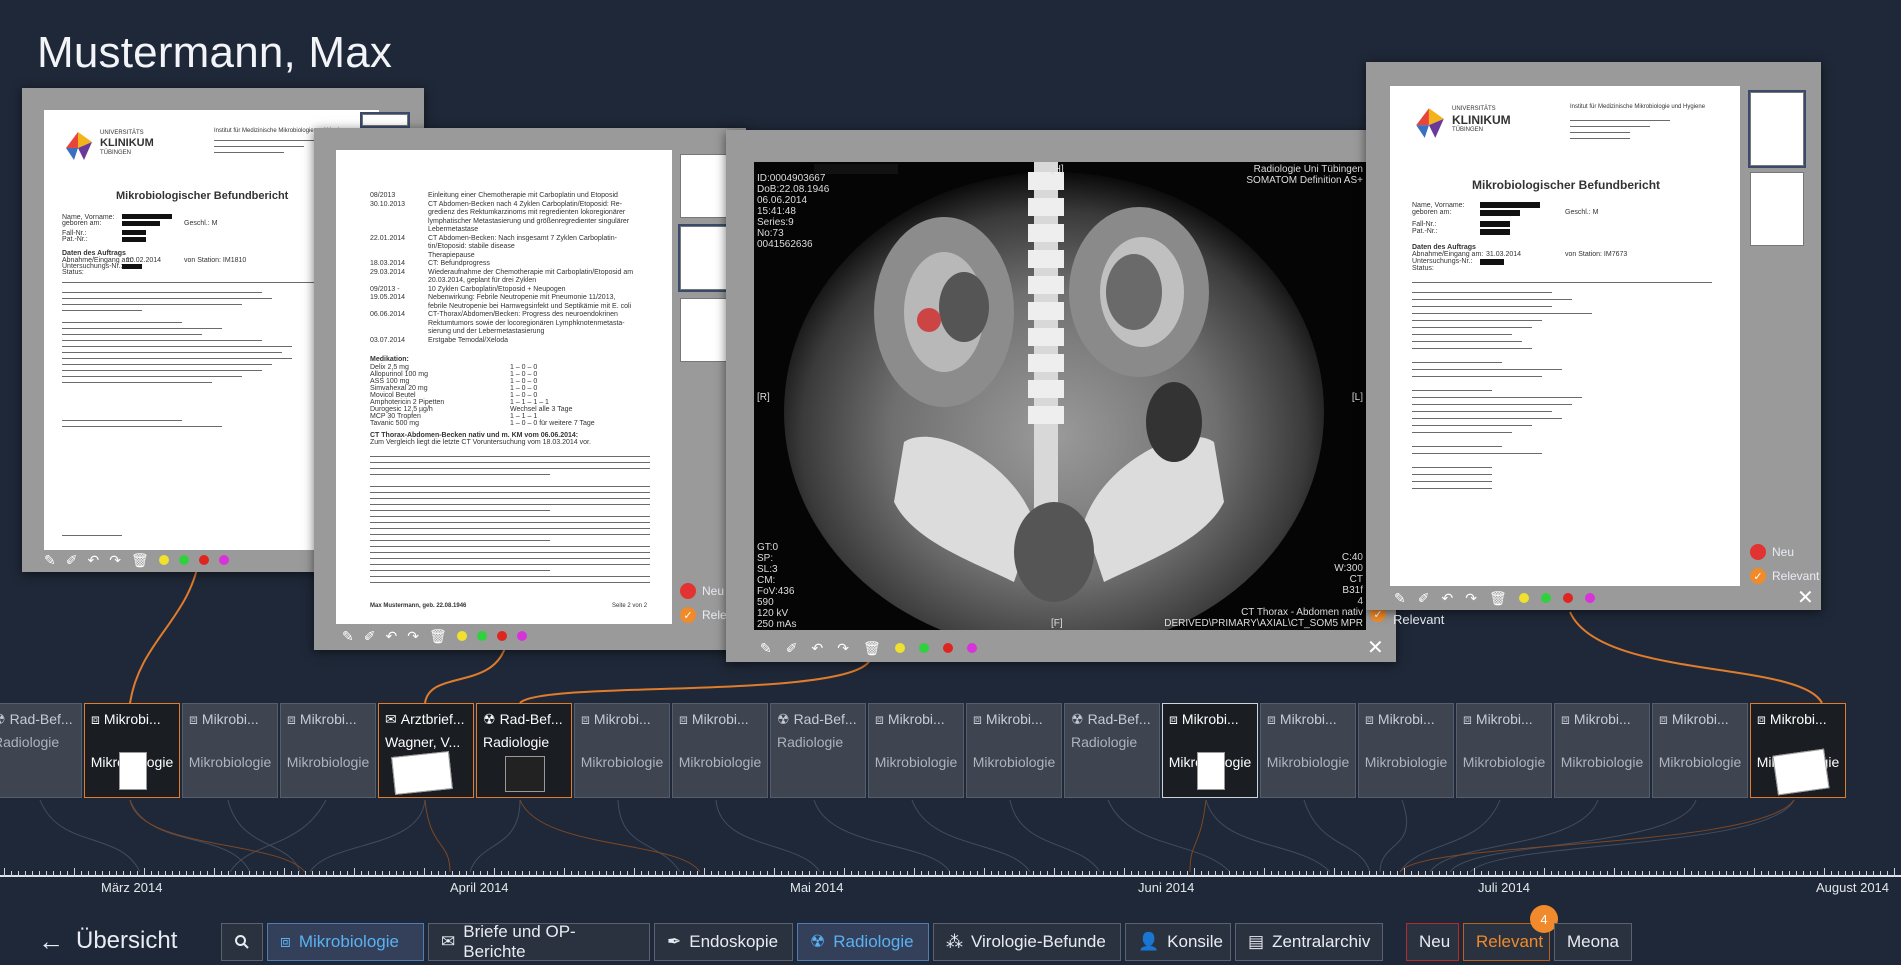  I want to click on flag-filter-neu: Neu, so click(1432, 942).